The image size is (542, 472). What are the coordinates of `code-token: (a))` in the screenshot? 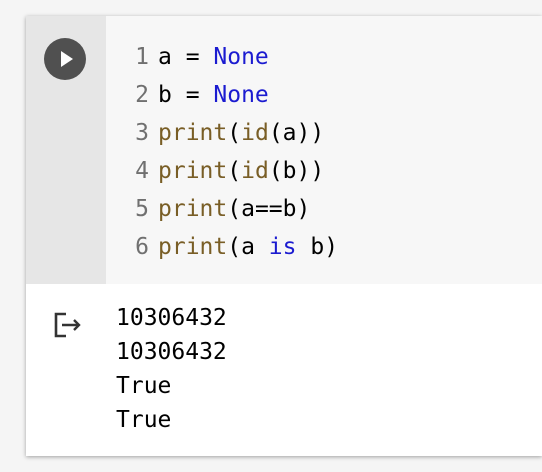 It's located at (296, 133).